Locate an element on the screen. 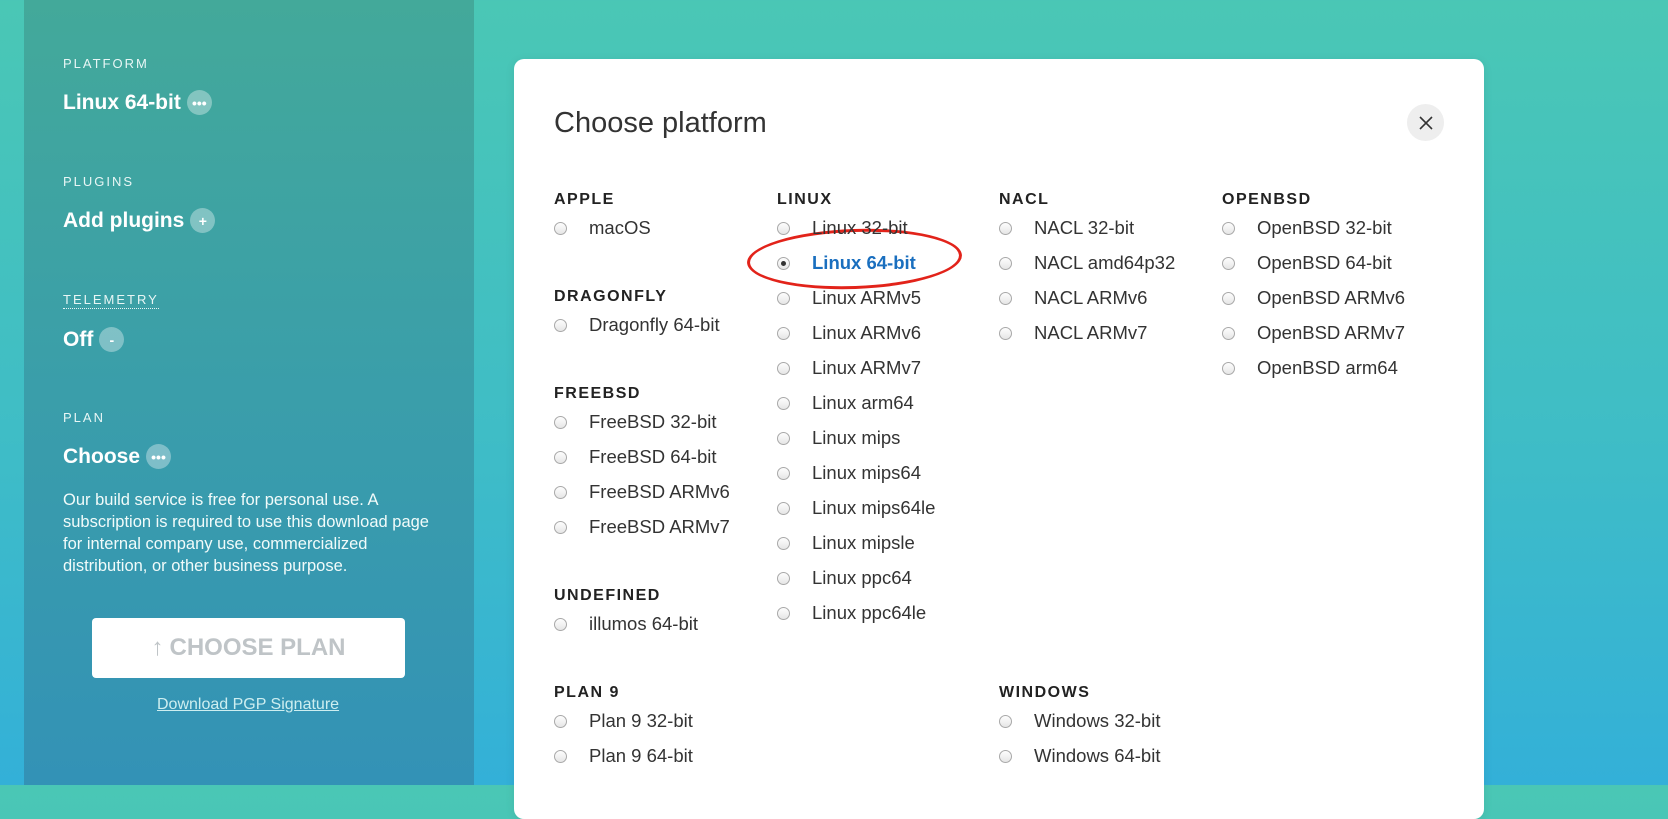 Image resolution: width=1668 pixels, height=819 pixels. platform-value-text: Linux 64-bit is located at coordinates (122, 102).